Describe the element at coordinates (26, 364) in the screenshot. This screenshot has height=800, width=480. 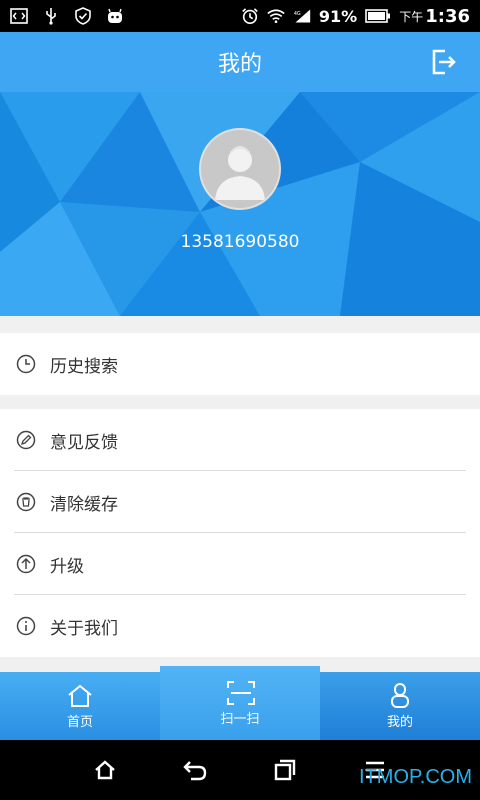
I see `clock-icon` at that location.